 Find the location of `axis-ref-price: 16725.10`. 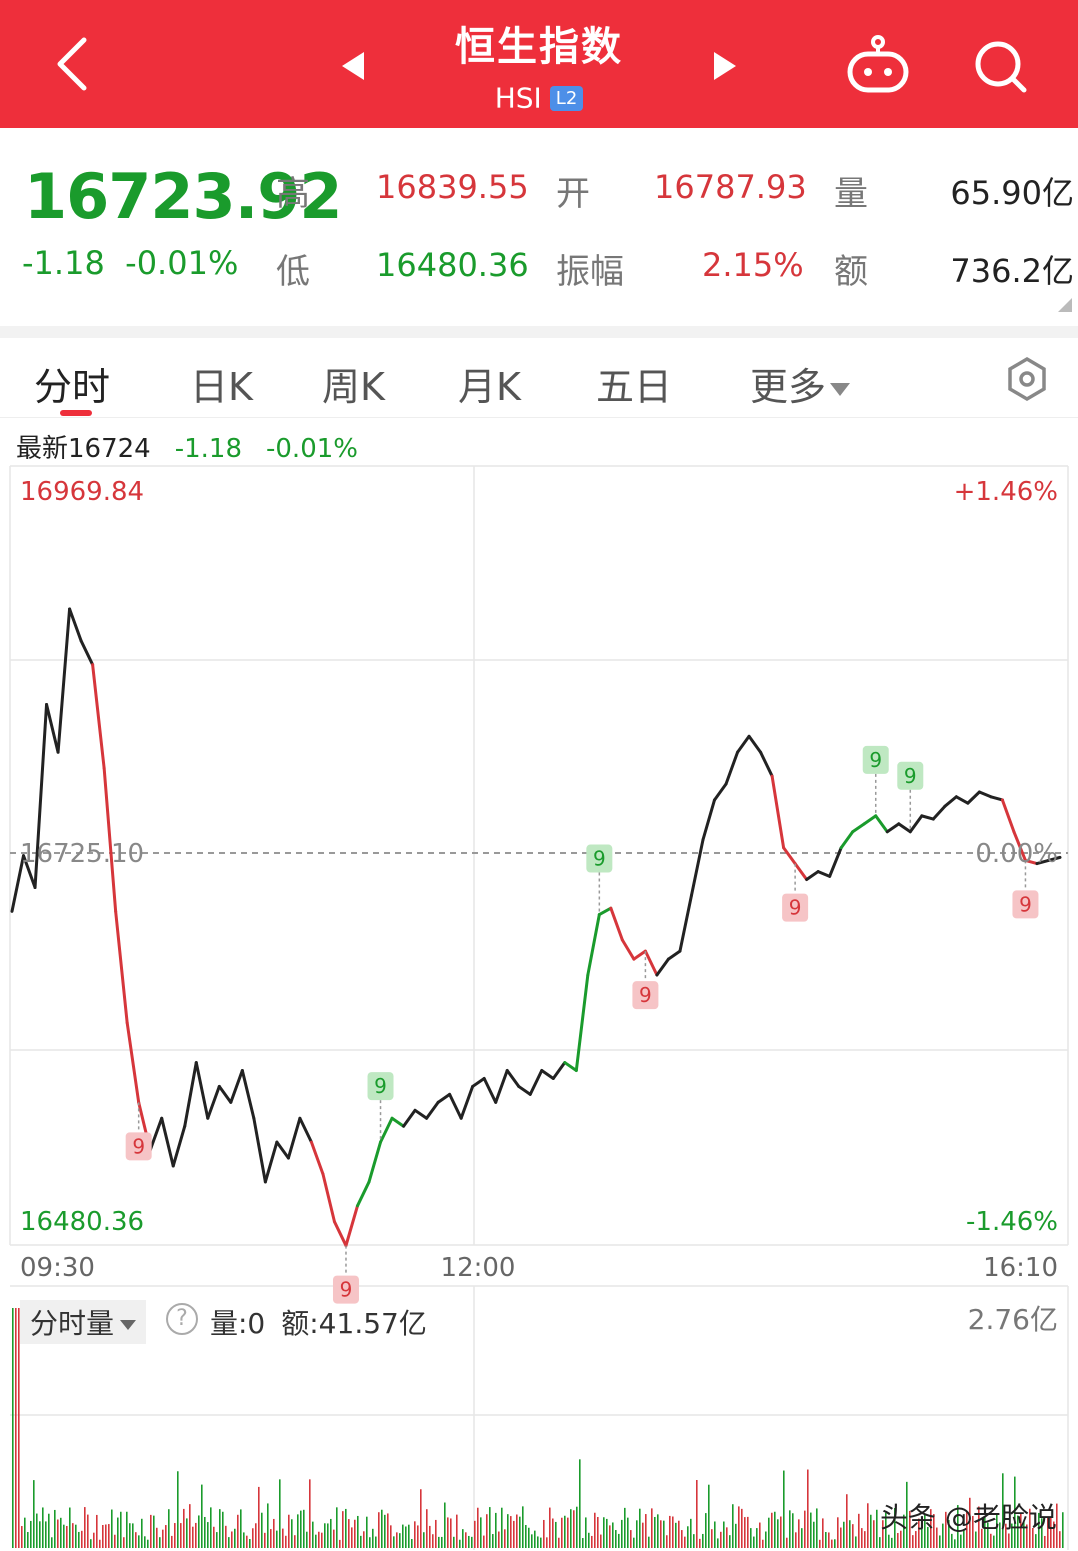

axis-ref-price: 16725.10 is located at coordinates (82, 854).